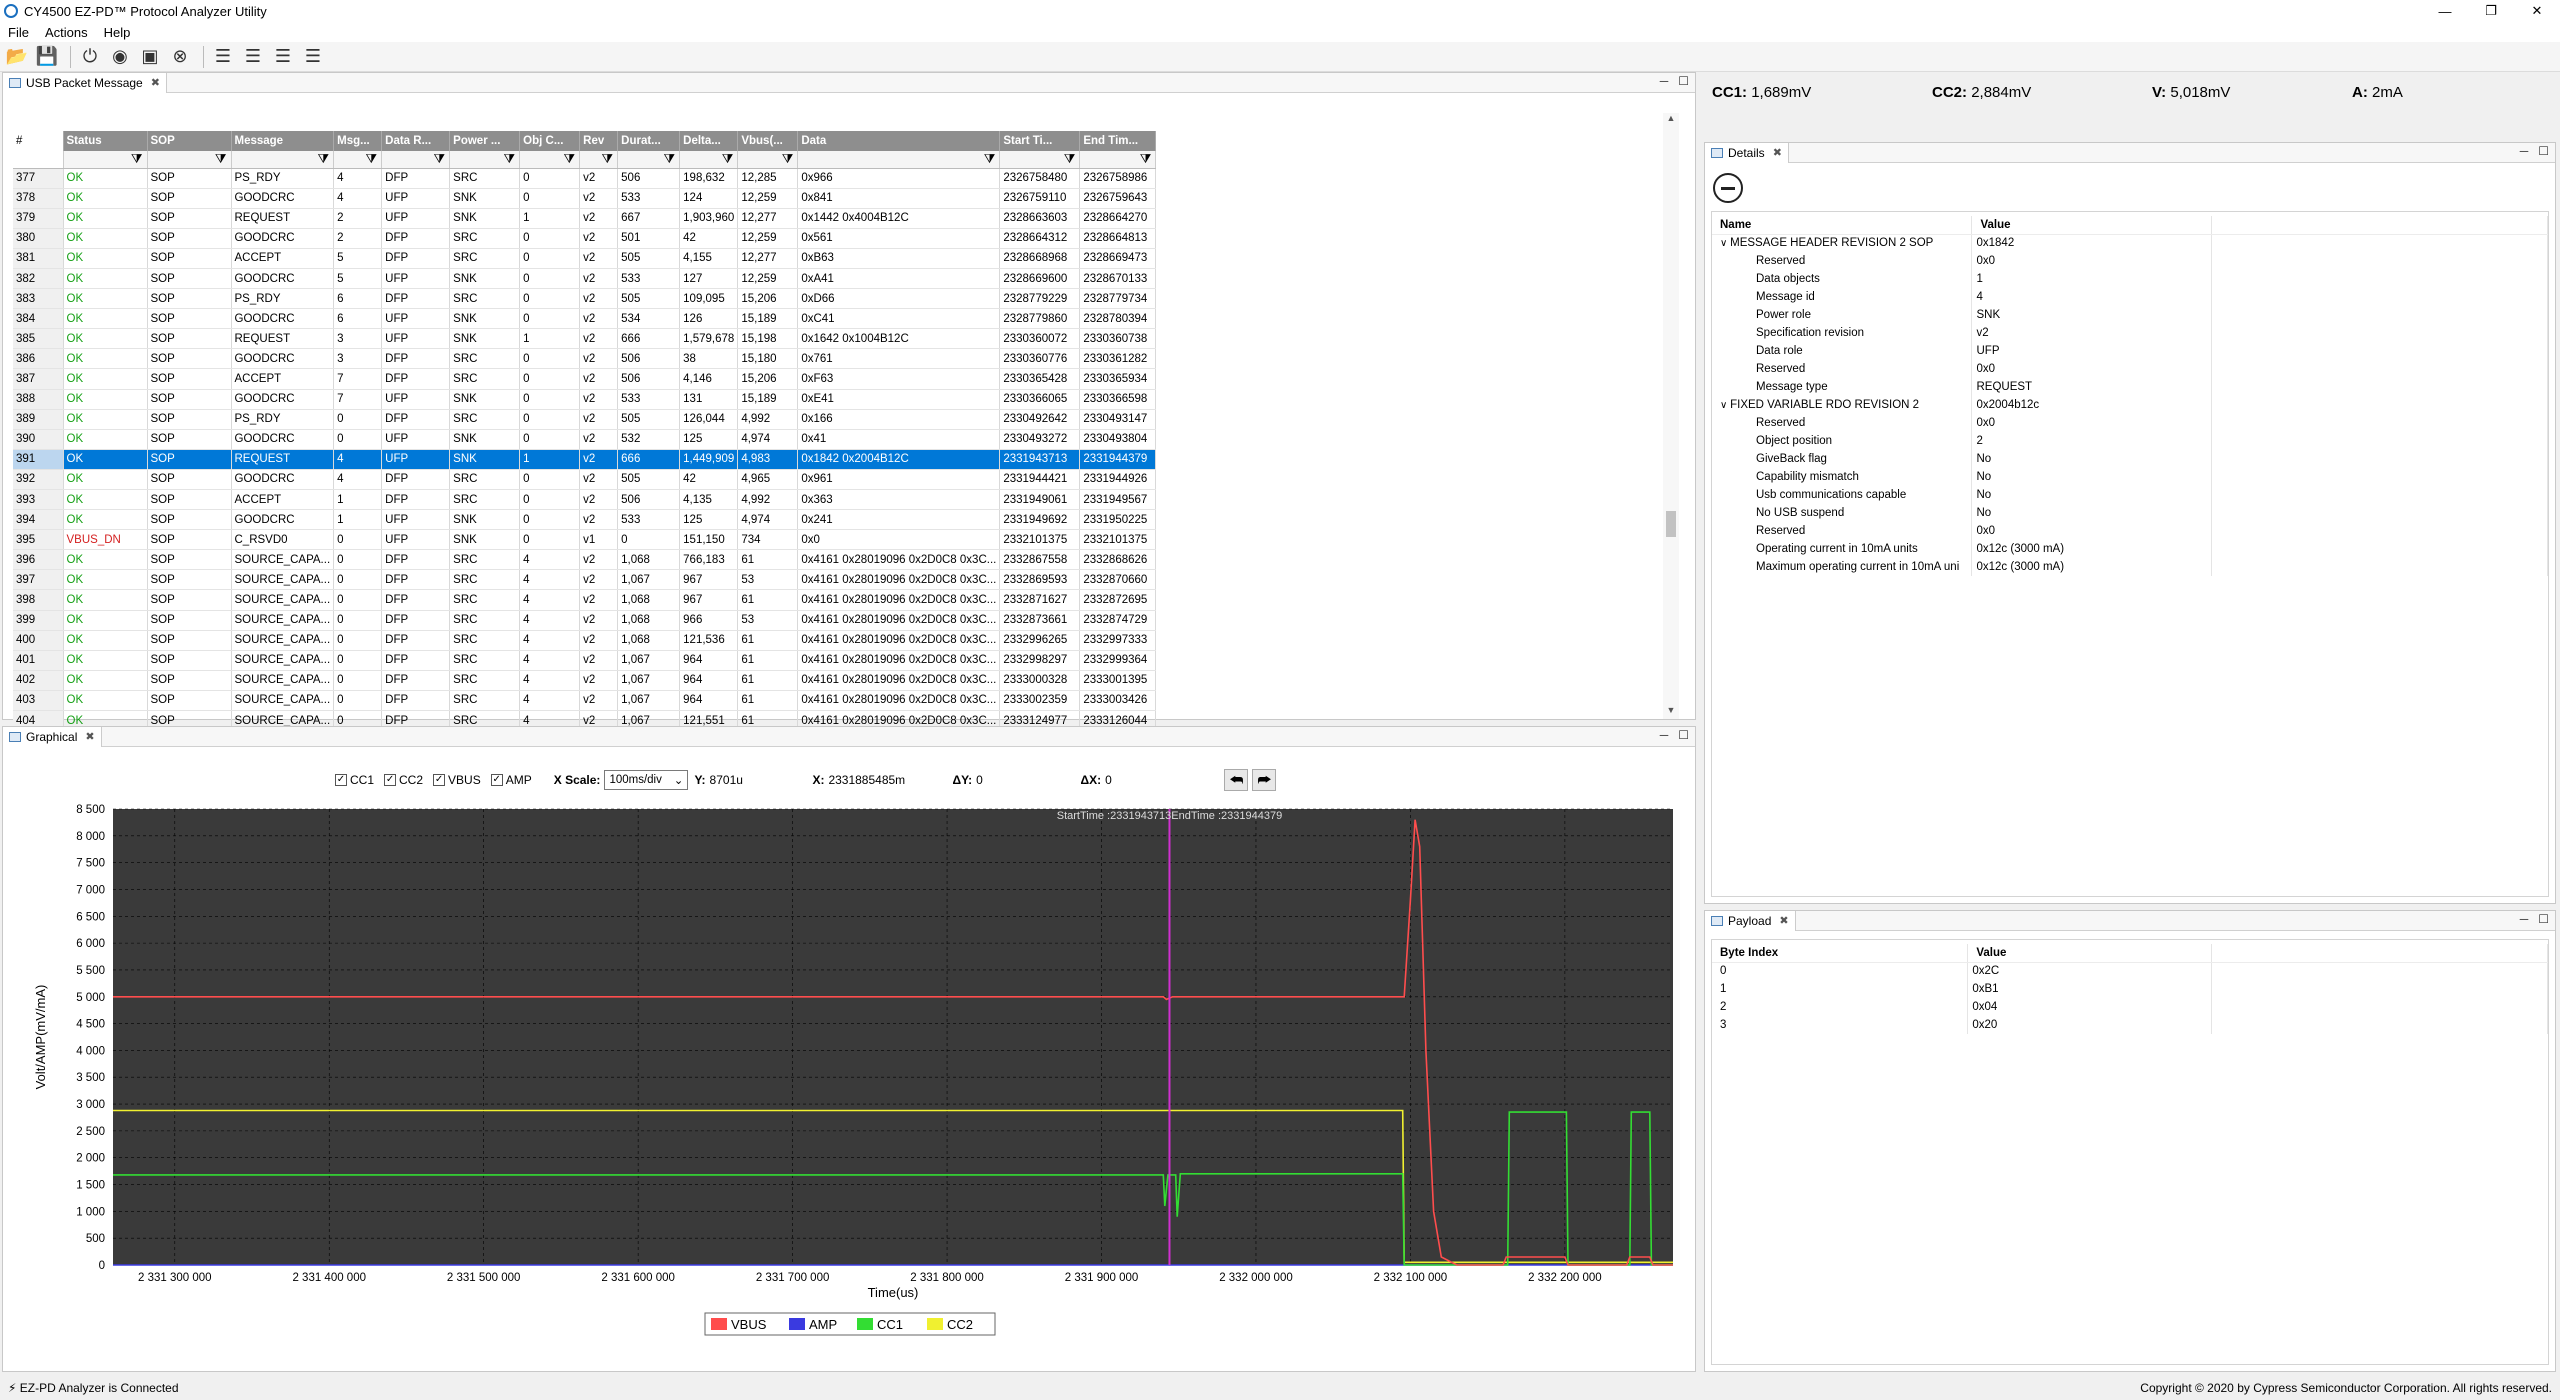 This screenshot has height=1400, width=2560. I want to click on column-header-0: #, so click(38, 141).